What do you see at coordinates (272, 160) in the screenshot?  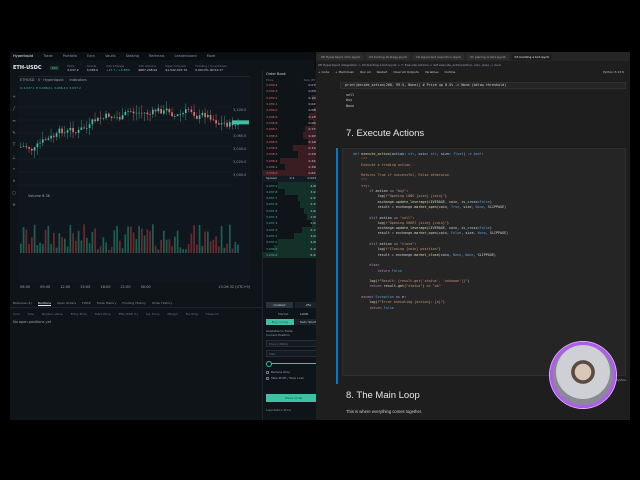 I see `book-price: 3,038.2` at bounding box center [272, 160].